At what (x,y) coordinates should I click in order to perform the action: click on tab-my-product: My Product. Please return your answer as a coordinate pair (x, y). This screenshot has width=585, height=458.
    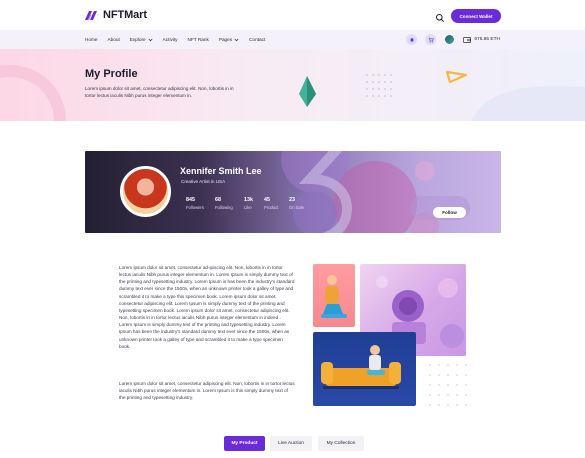
    Looking at the image, I should click on (244, 443).